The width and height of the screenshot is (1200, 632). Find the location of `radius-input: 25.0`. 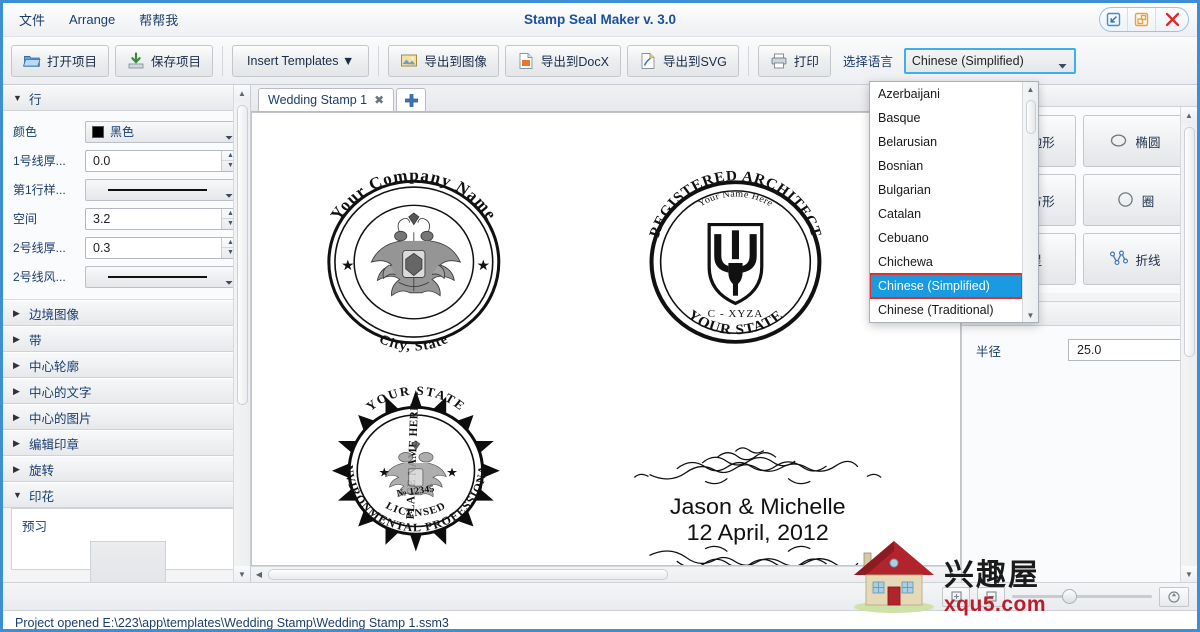

radius-input: 25.0 is located at coordinates (1128, 350).